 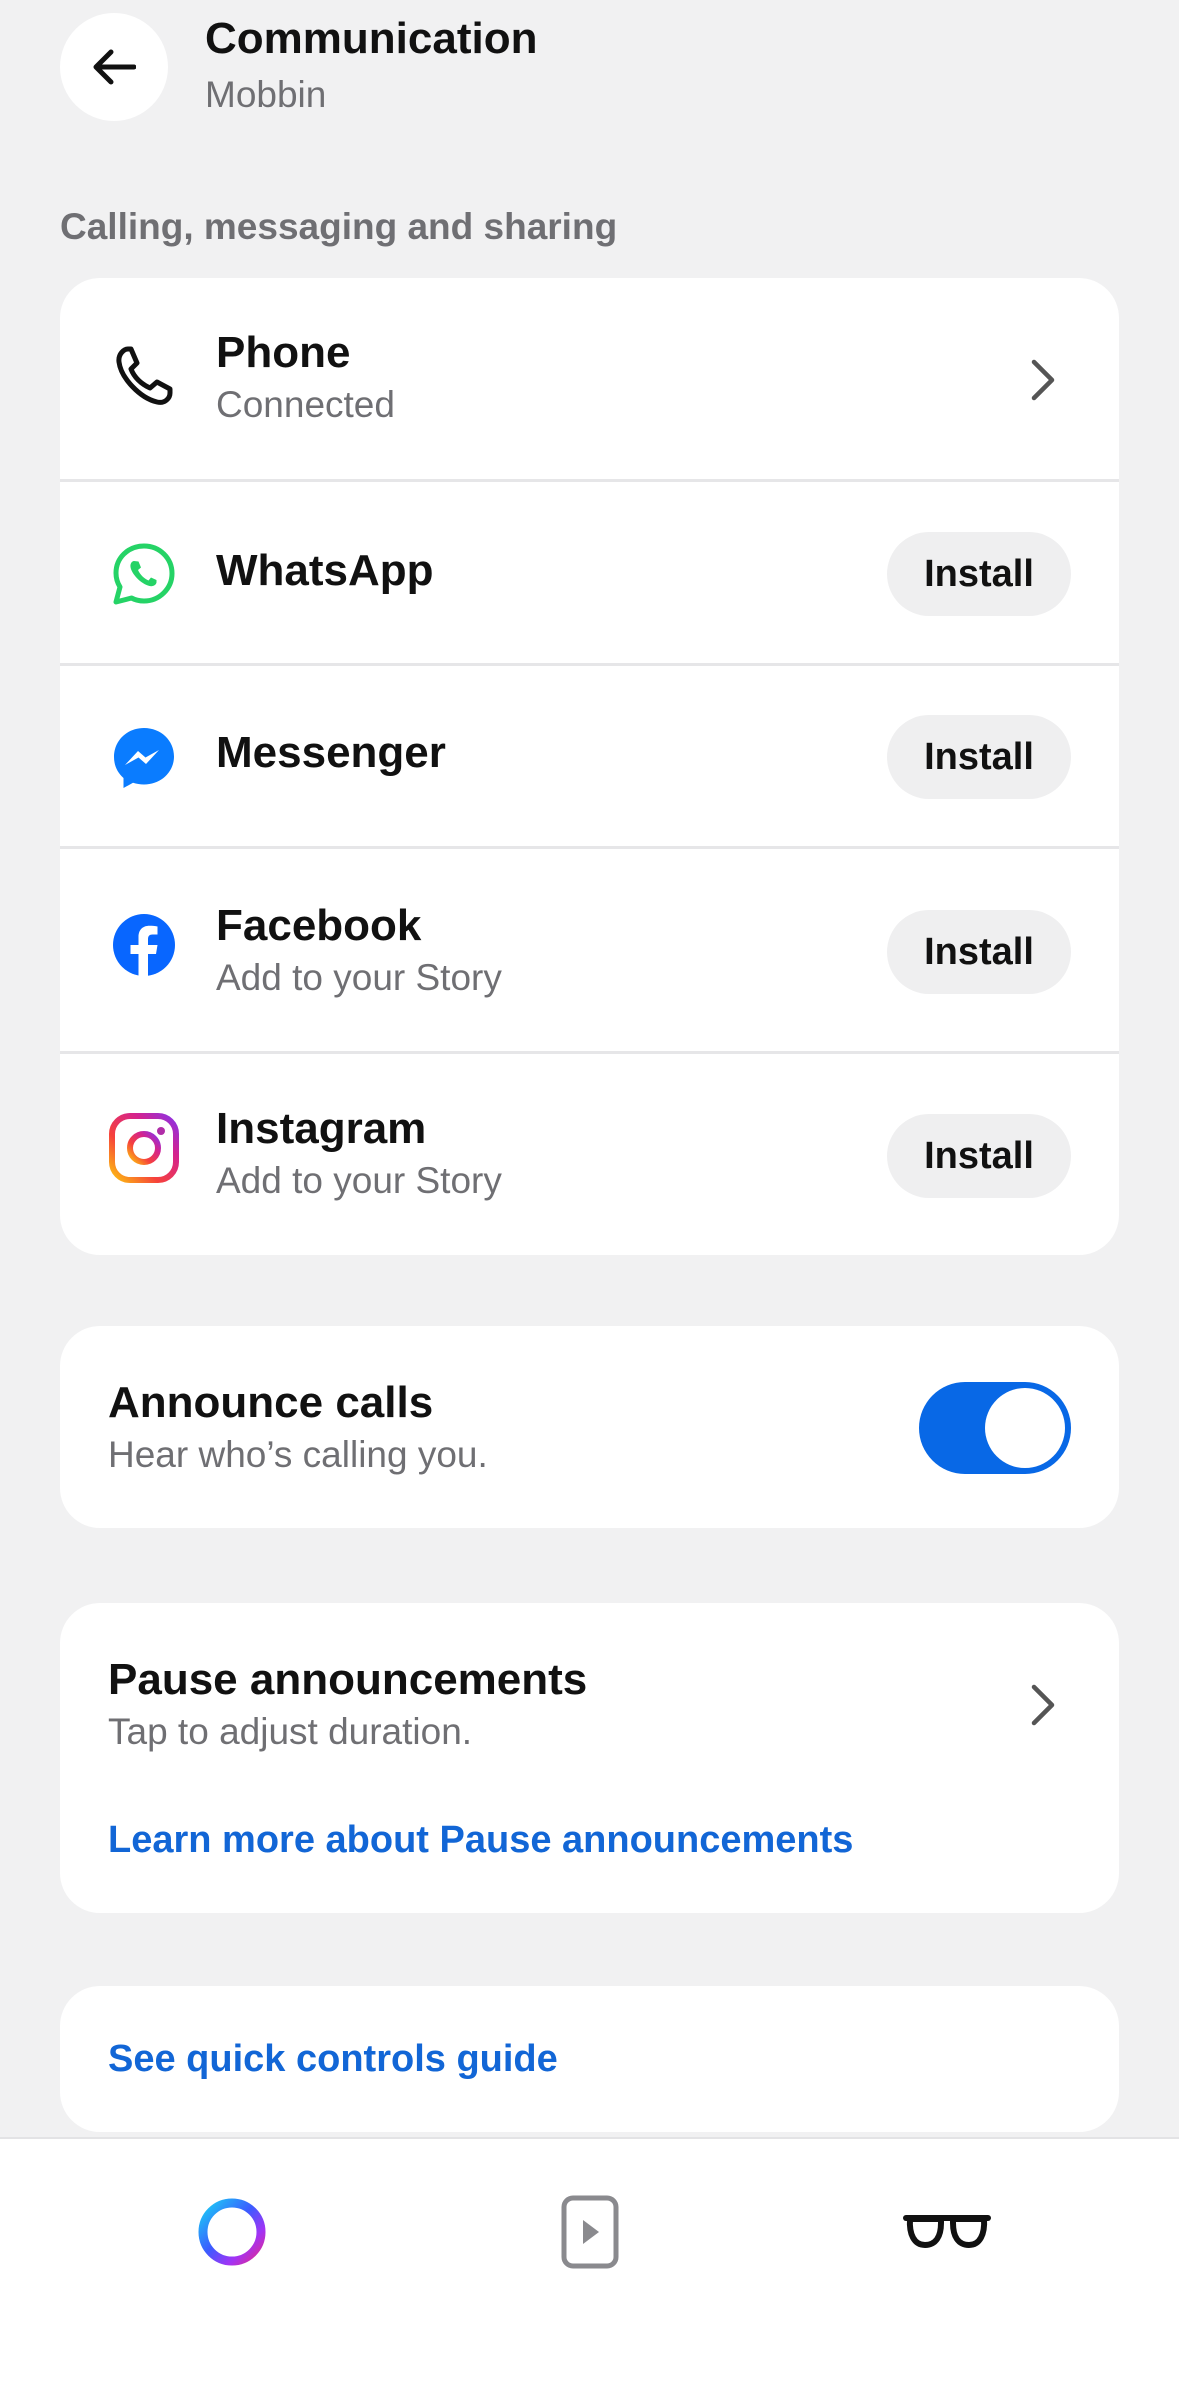 I want to click on list-item-facebook: Facebook Add to your Story Install, so click(x=589, y=951).